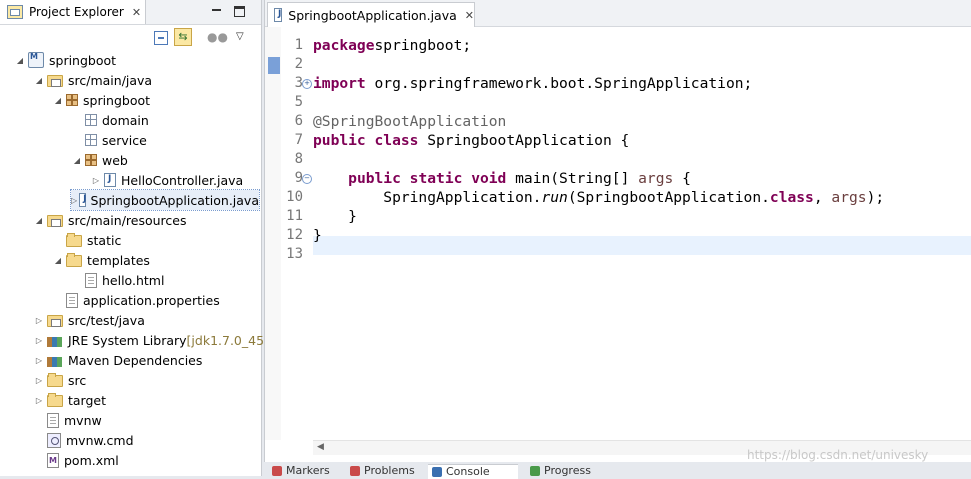 This screenshot has height=479, width=971. What do you see at coordinates (117, 360) in the screenshot?
I see `tree-item: ▷ Maven Dependencies` at bounding box center [117, 360].